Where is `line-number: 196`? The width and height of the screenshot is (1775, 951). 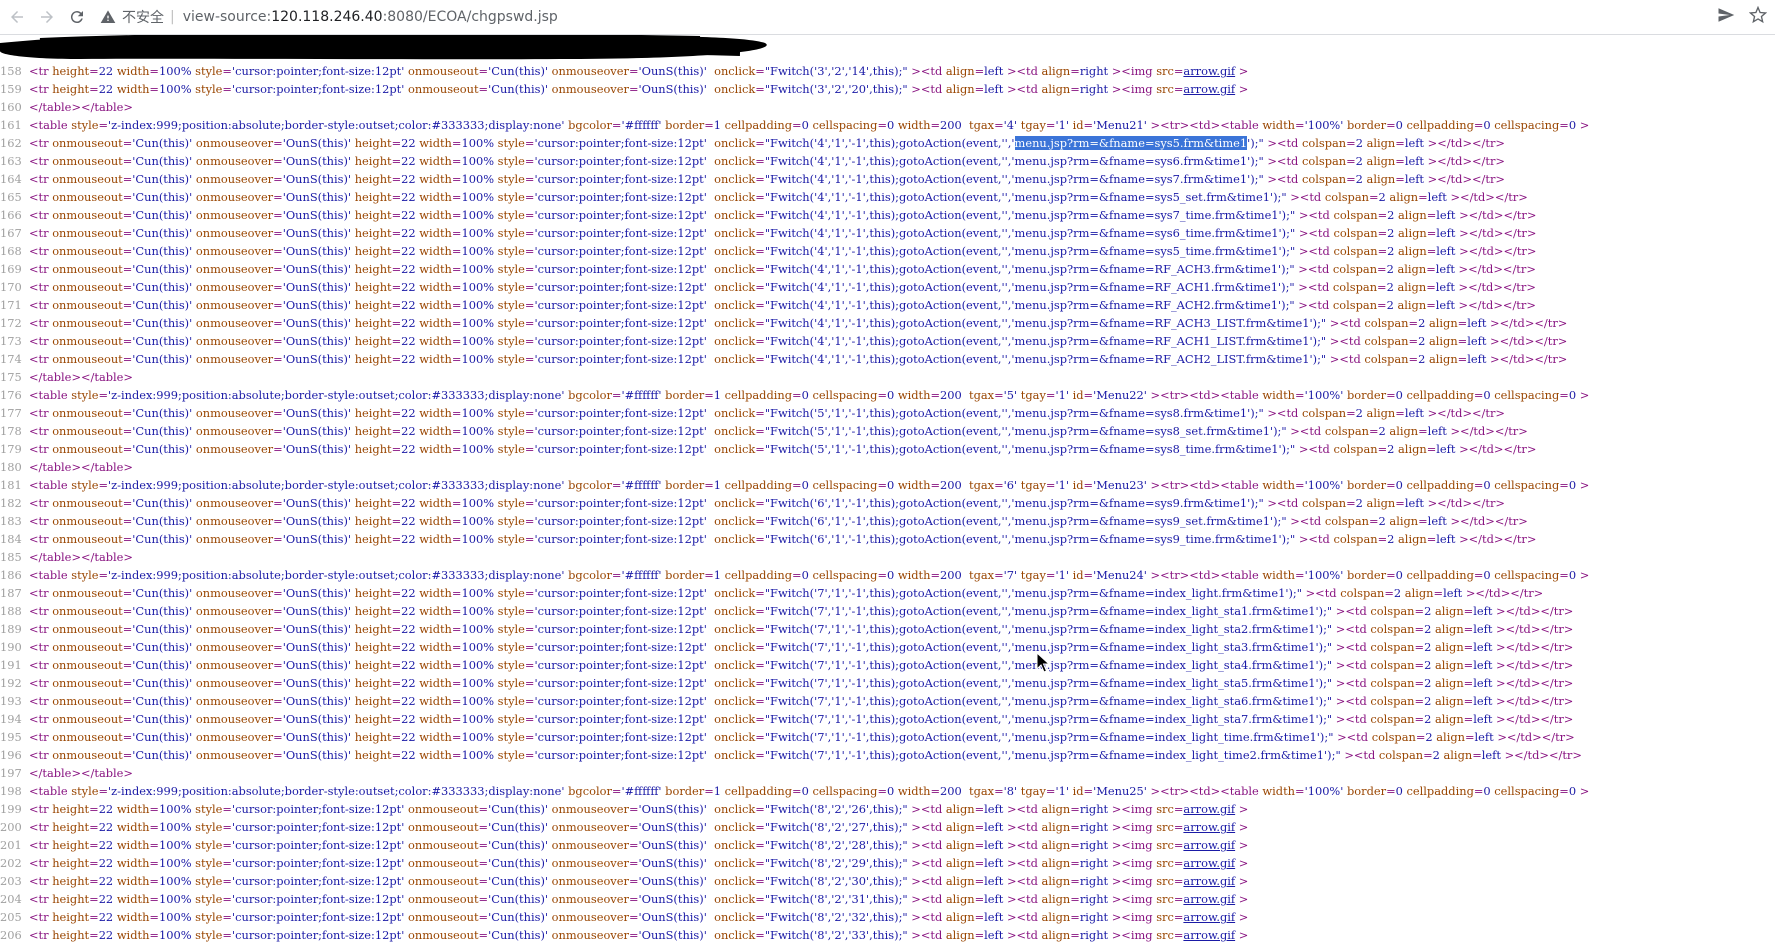 line-number: 196 is located at coordinates (11, 755).